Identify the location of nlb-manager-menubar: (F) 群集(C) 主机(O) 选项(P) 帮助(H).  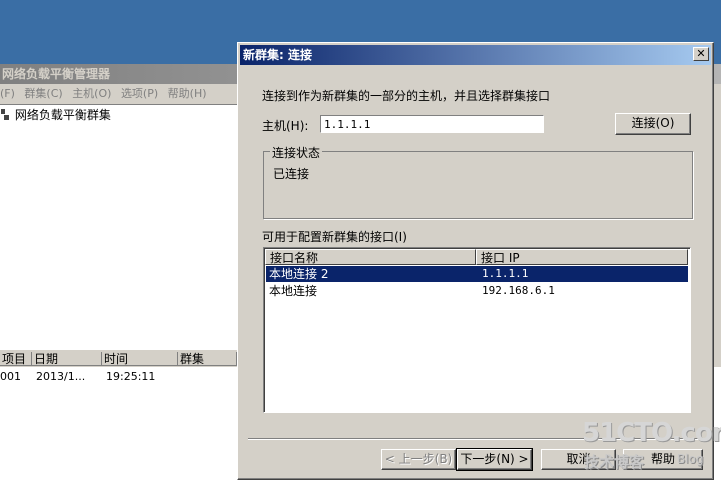
(106, 94).